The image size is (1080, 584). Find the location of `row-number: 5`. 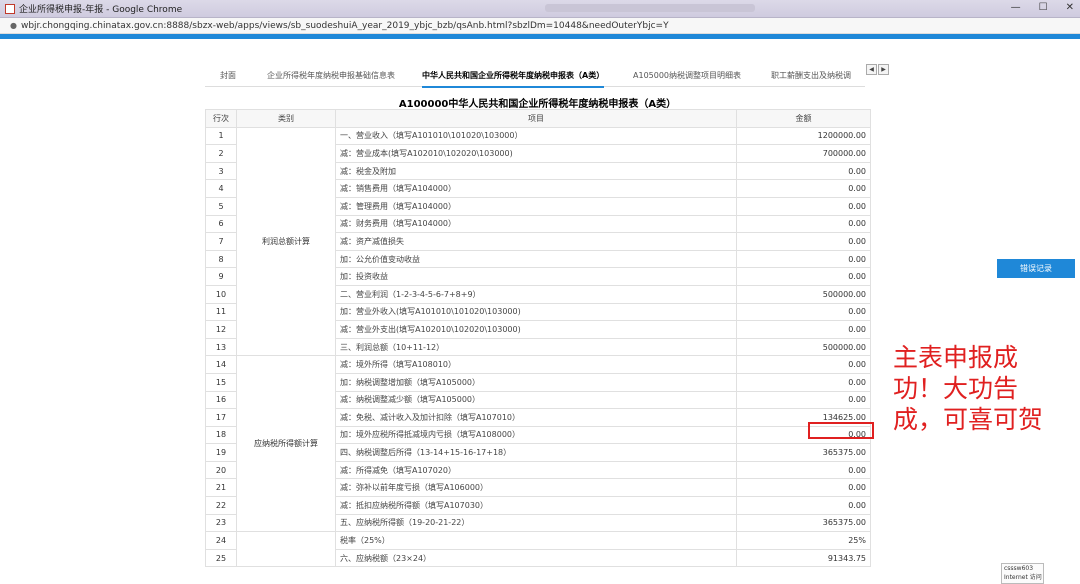

row-number: 5 is located at coordinates (221, 206).